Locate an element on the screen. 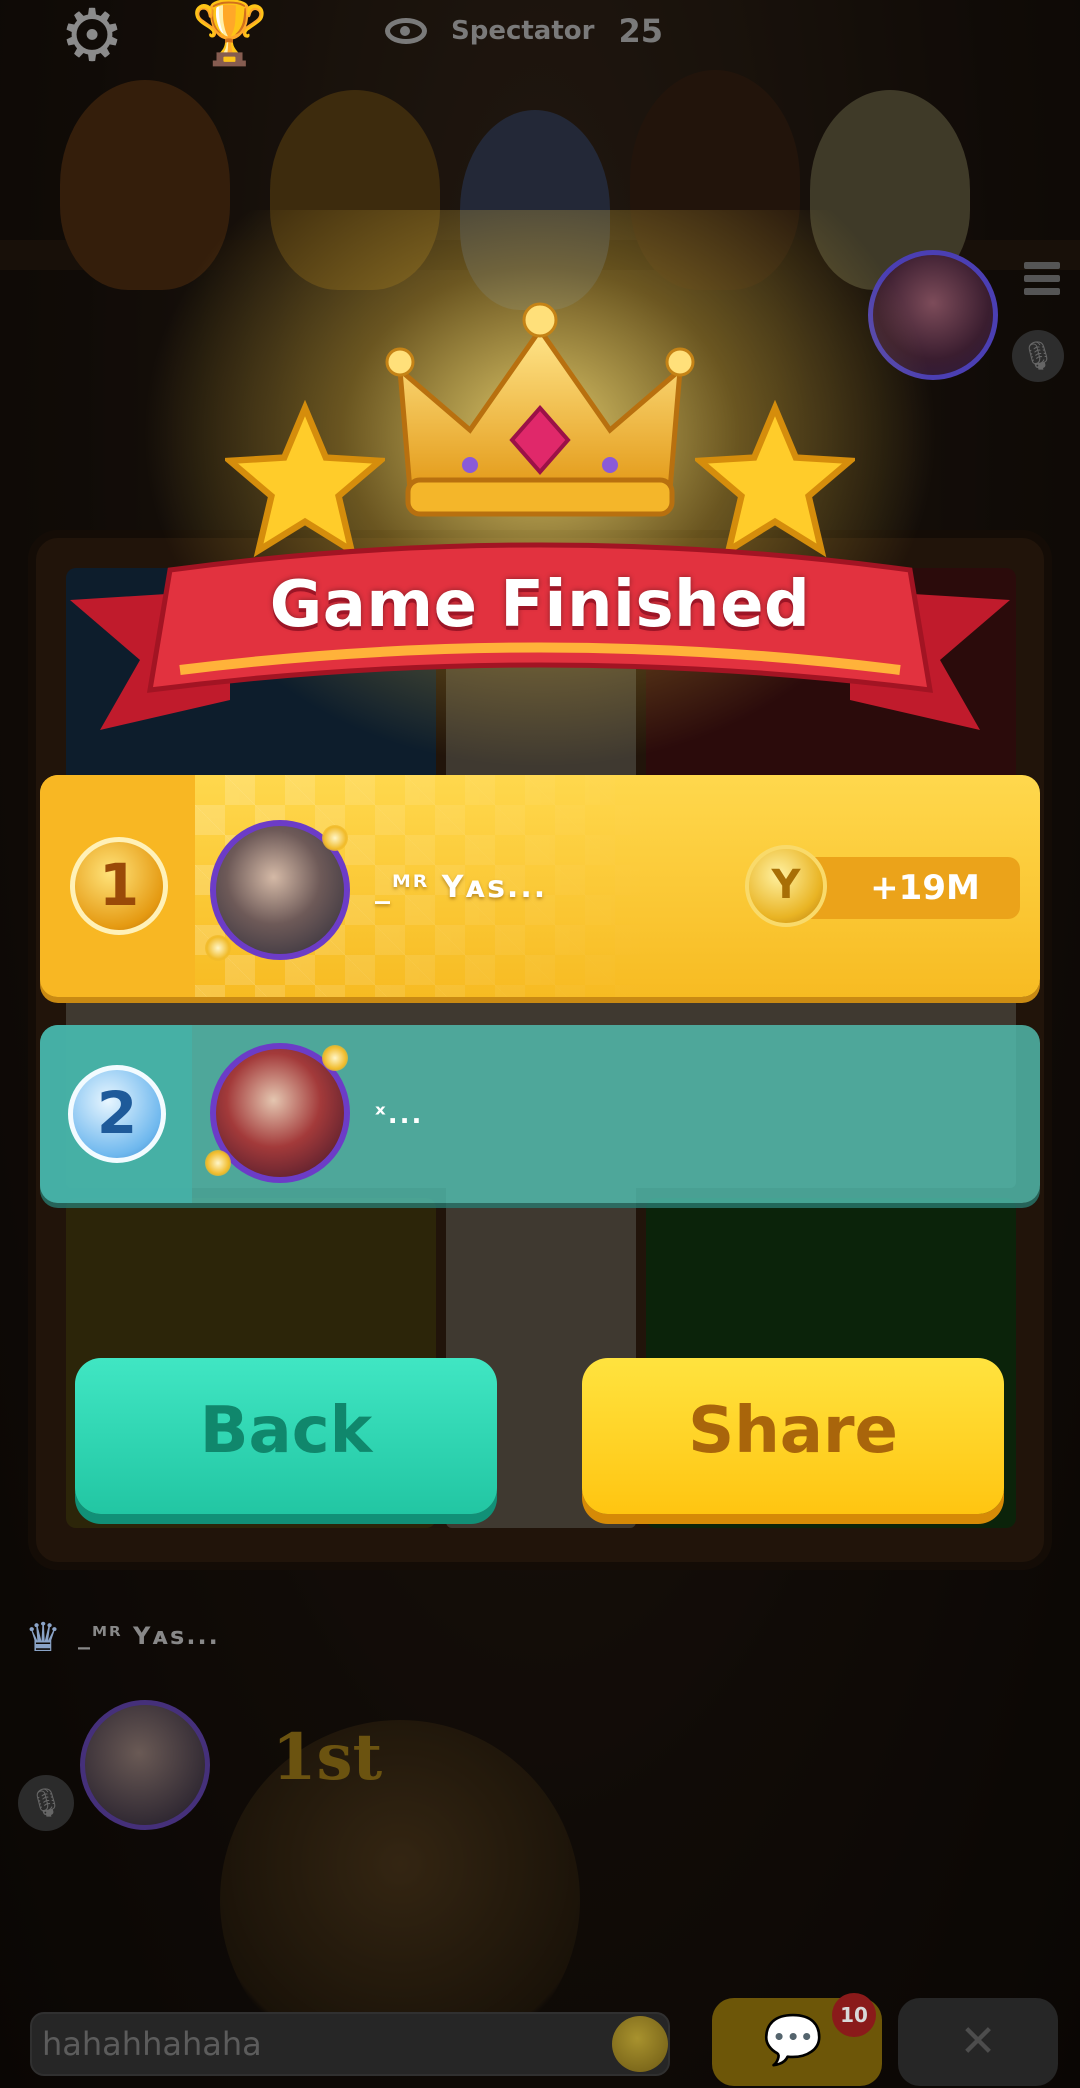 Image resolution: width=1080 pixels, height=2088 pixels. chat-unread-badge: 10 is located at coordinates (854, 2015).